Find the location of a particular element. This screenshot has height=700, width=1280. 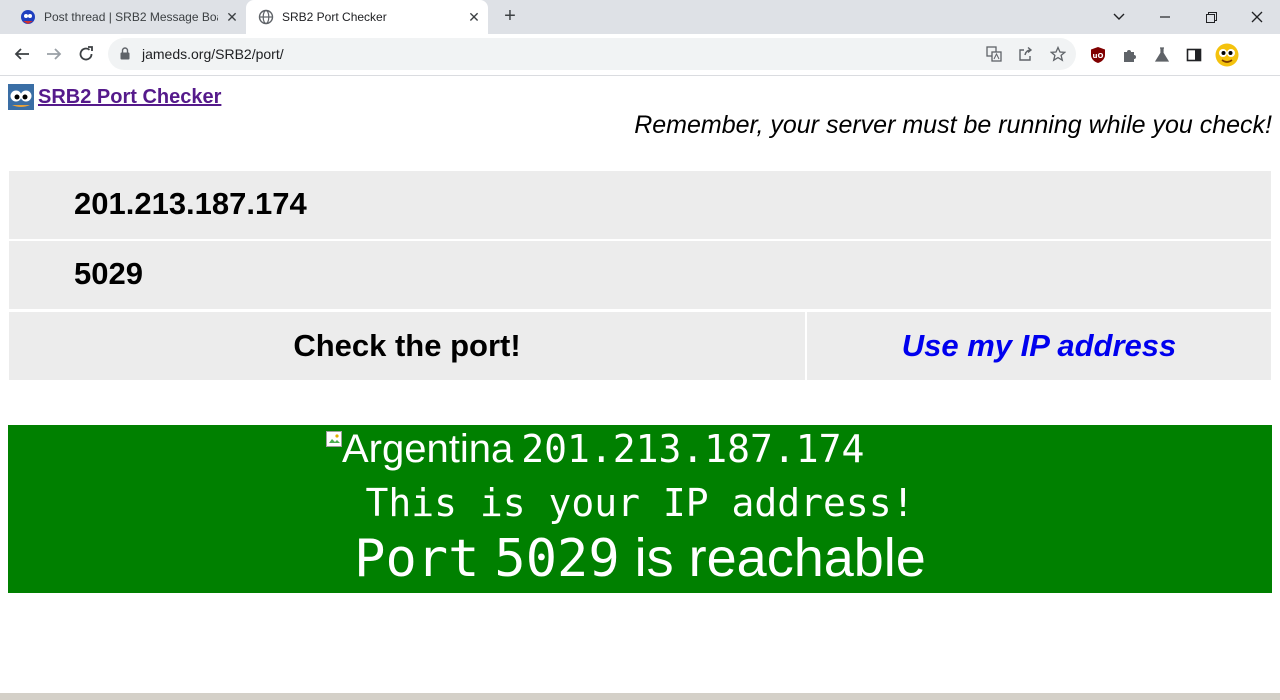

forward-icon is located at coordinates (54, 54).